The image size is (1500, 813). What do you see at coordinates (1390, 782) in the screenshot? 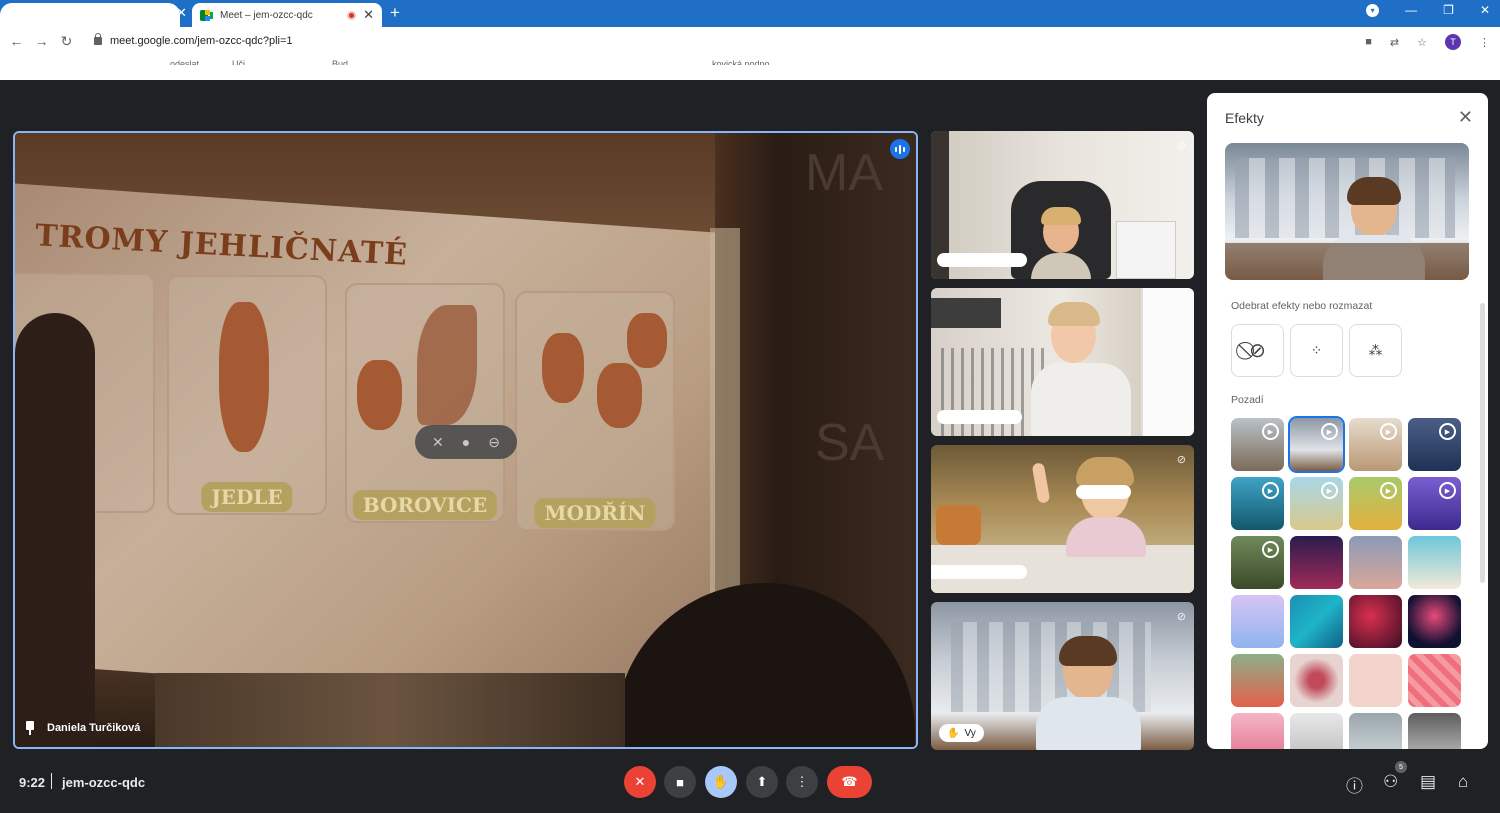
I see `people-icon: ⚇` at bounding box center [1390, 782].